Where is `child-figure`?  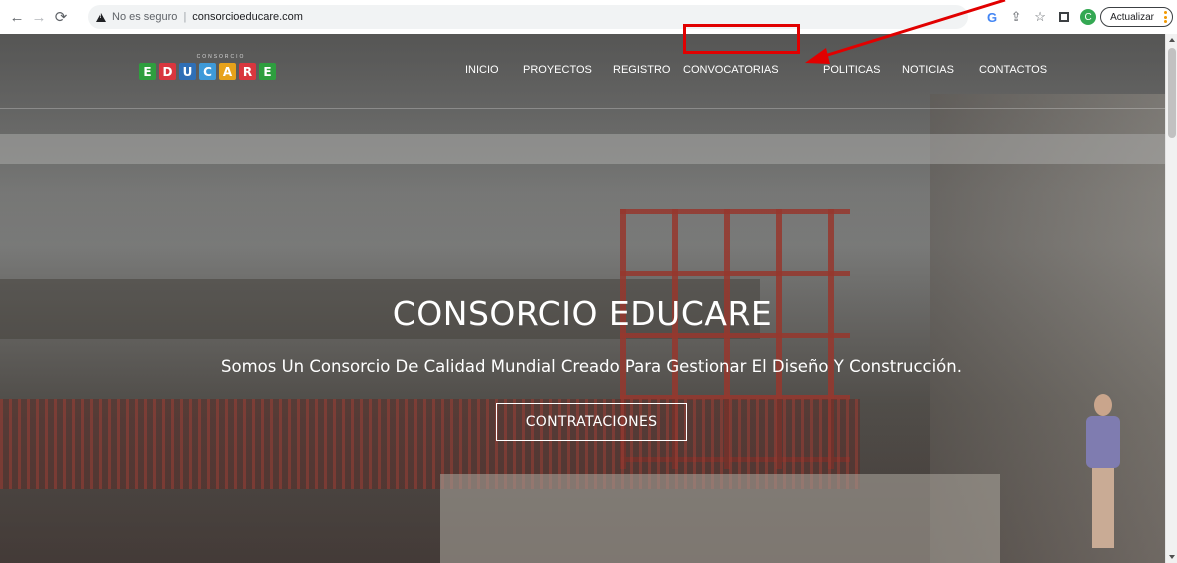
child-figure is located at coordinates (1103, 474).